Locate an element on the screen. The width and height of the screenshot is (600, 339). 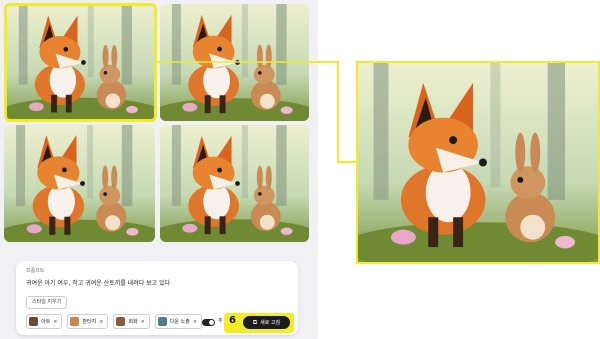
refresh-button: ⧉ 새로 고침 is located at coordinates (266, 322).